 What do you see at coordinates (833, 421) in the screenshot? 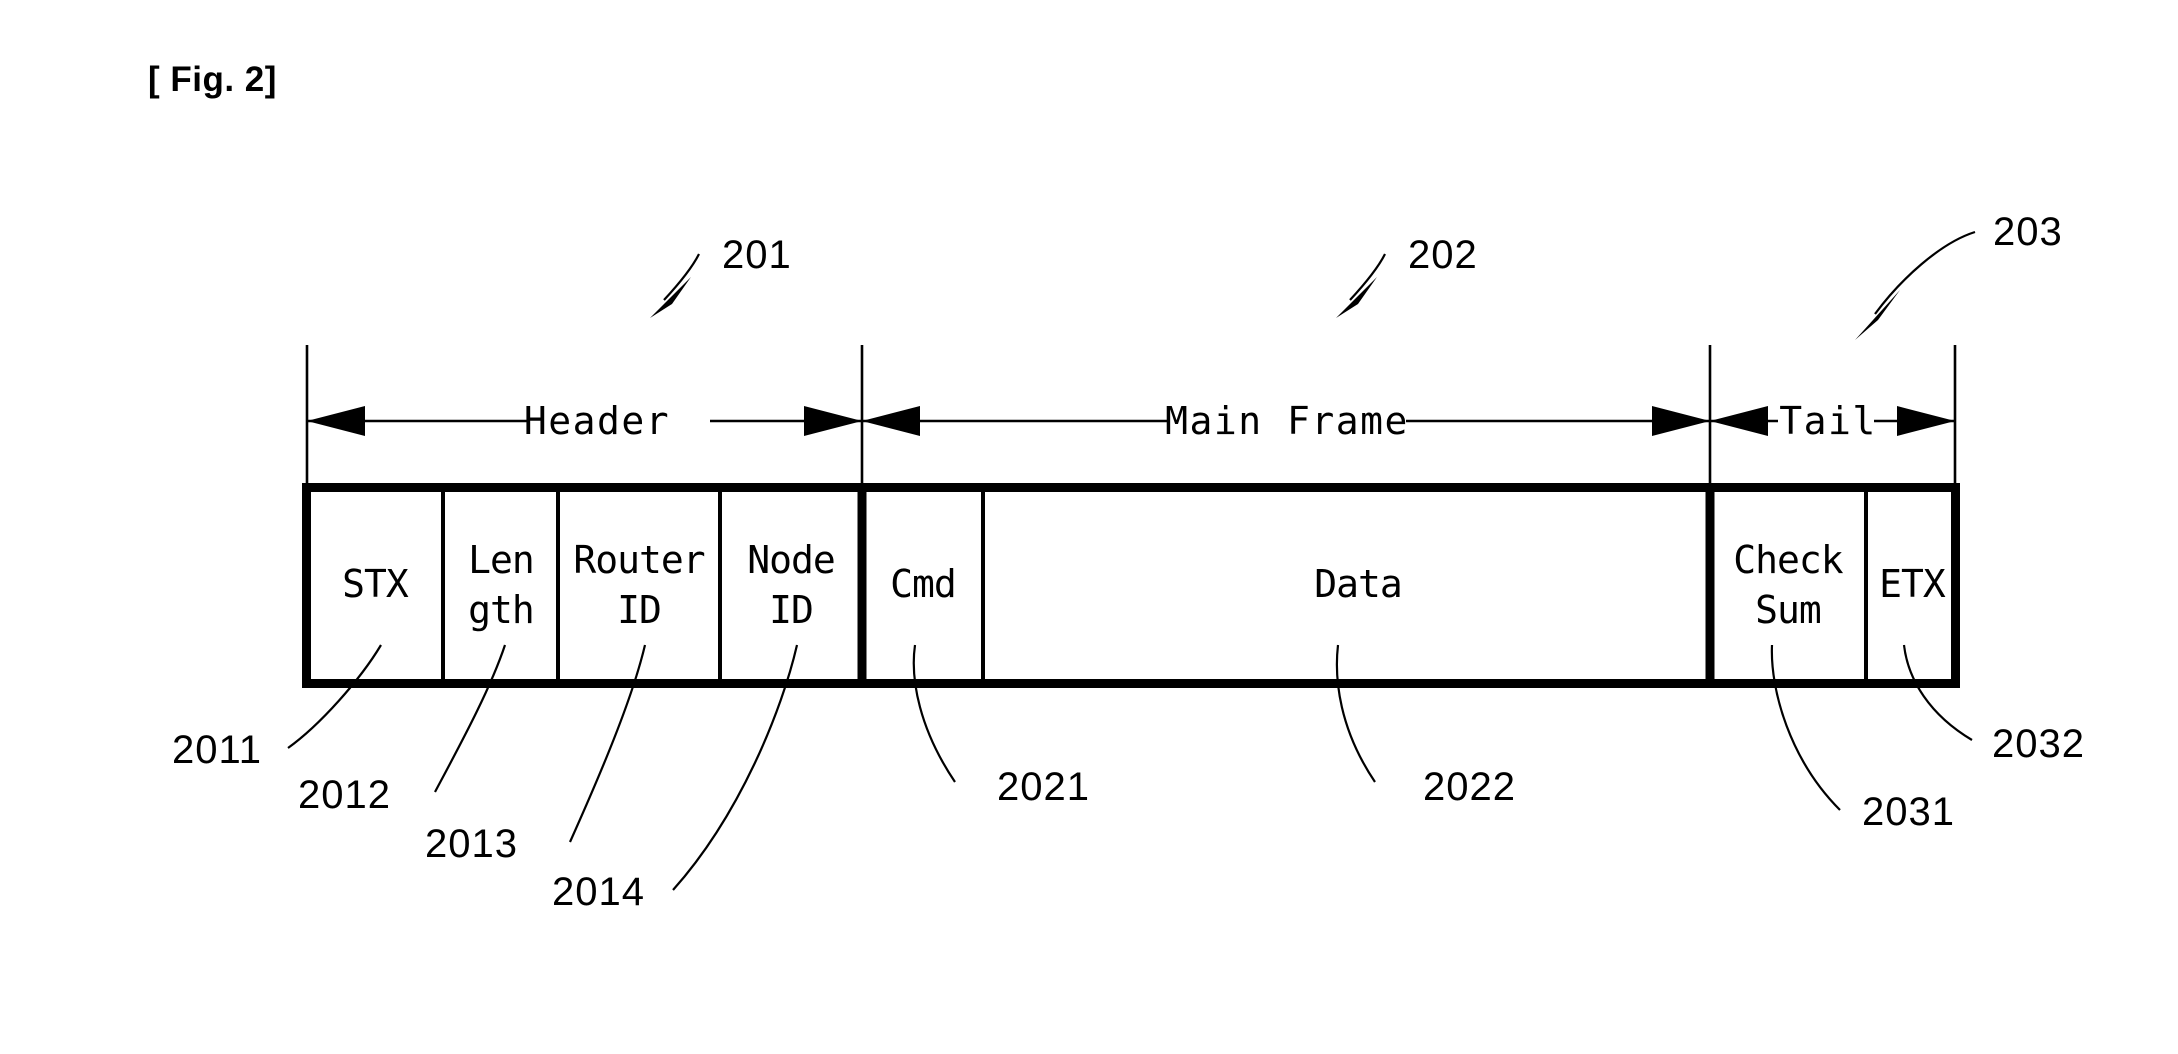
I see `header-arrowhead-right` at bounding box center [833, 421].